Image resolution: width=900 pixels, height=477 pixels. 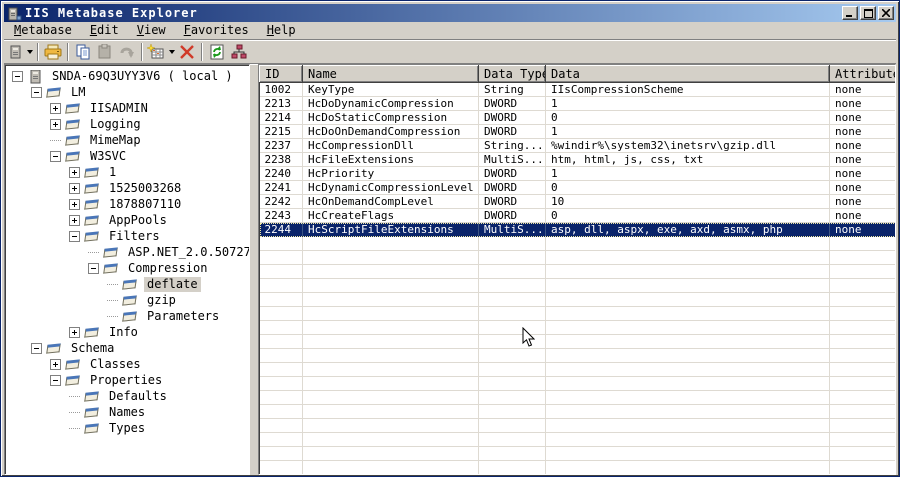 What do you see at coordinates (217, 52) in the screenshot?
I see `refresh-button` at bounding box center [217, 52].